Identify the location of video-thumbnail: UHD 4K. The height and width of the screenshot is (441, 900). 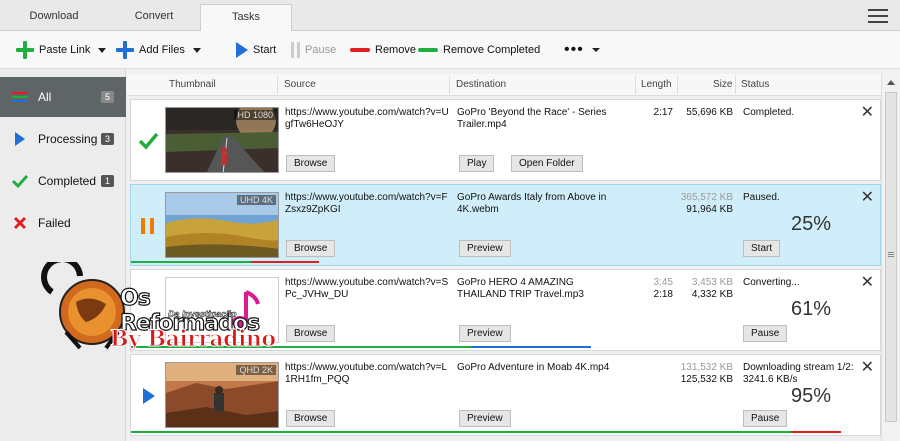
(222, 225).